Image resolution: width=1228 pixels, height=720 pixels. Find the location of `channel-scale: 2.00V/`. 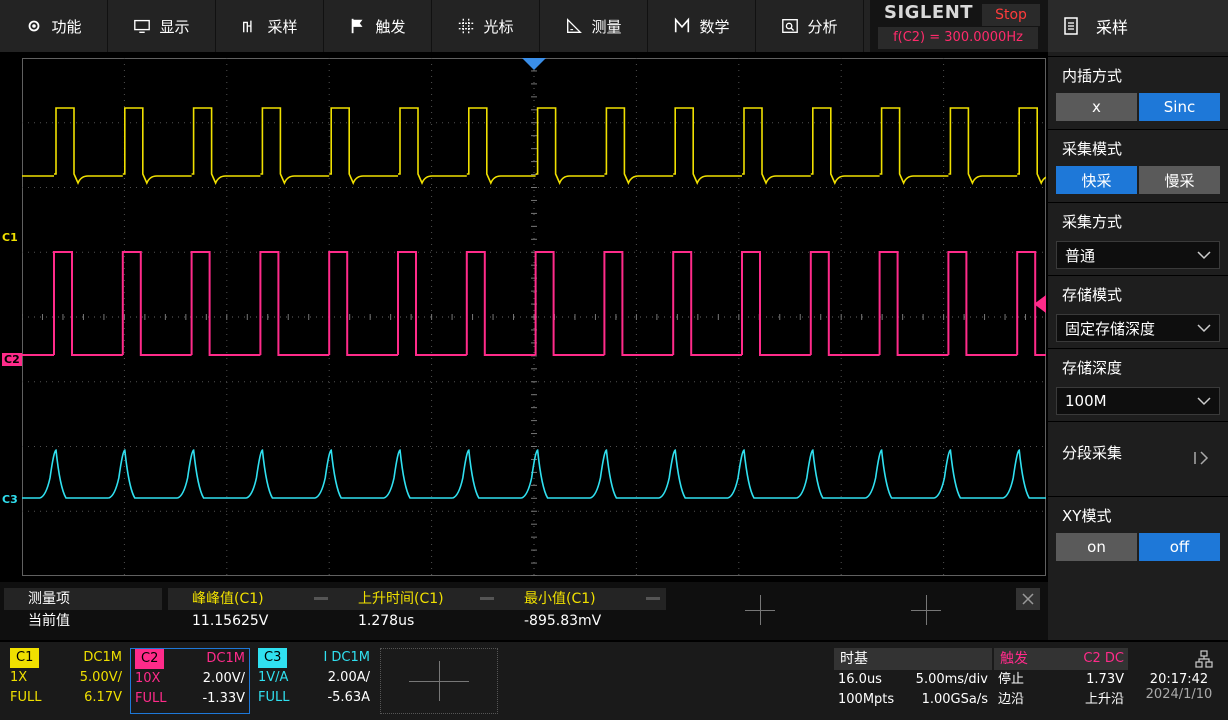

channel-scale: 2.00V/ is located at coordinates (223, 678).